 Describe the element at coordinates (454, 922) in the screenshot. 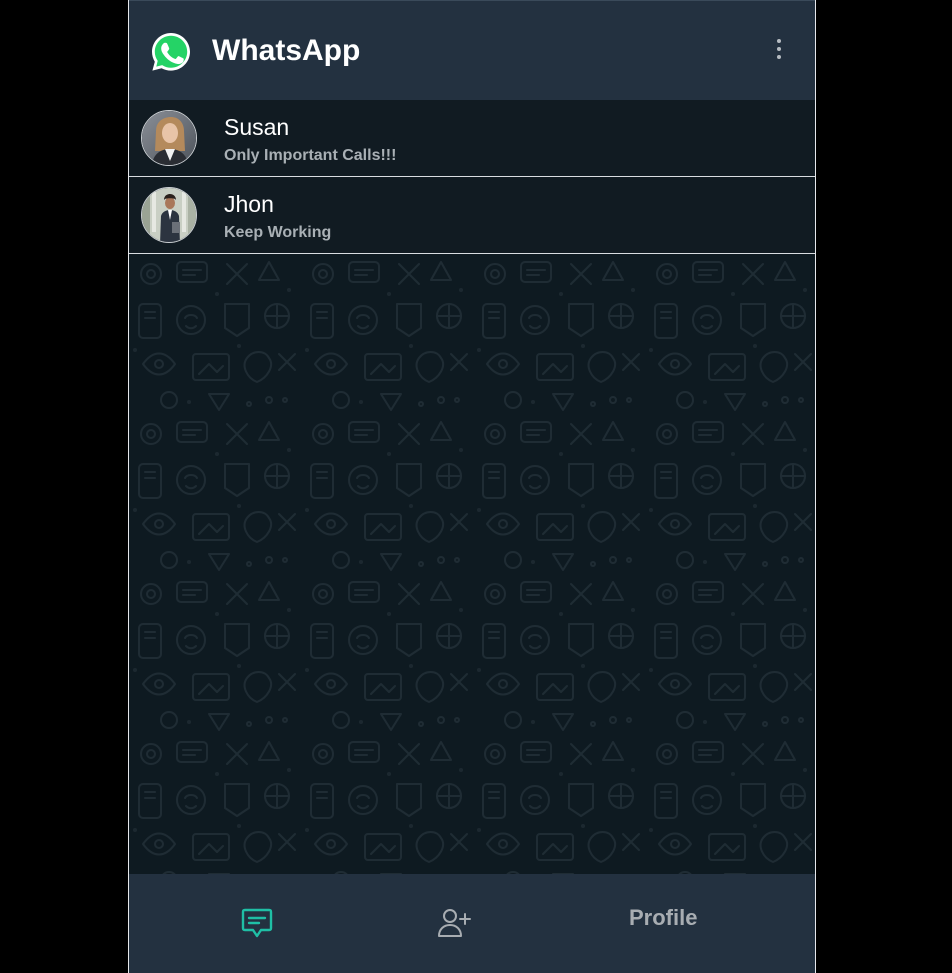

I see `user-plus-icon` at that location.